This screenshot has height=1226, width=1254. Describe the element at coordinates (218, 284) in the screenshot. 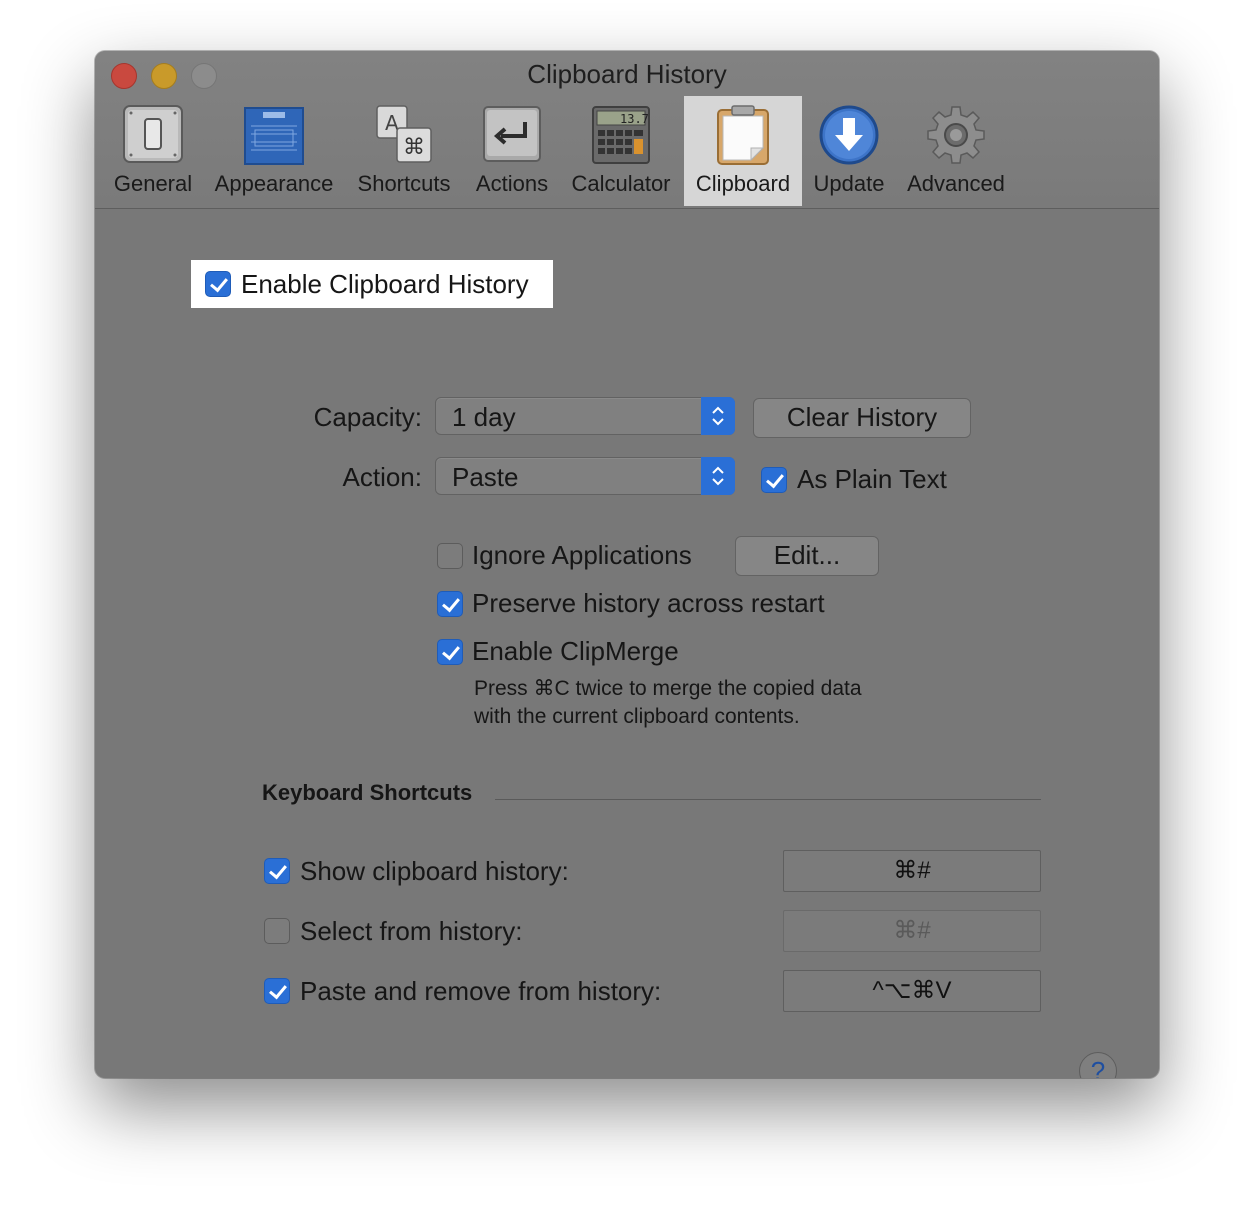

I see `enable-clipboard-history-checkbox` at that location.